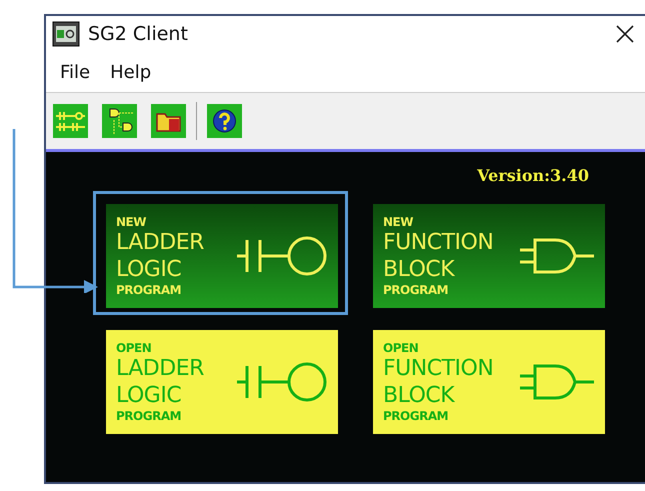  I want to click on app-icon, so click(66, 34).